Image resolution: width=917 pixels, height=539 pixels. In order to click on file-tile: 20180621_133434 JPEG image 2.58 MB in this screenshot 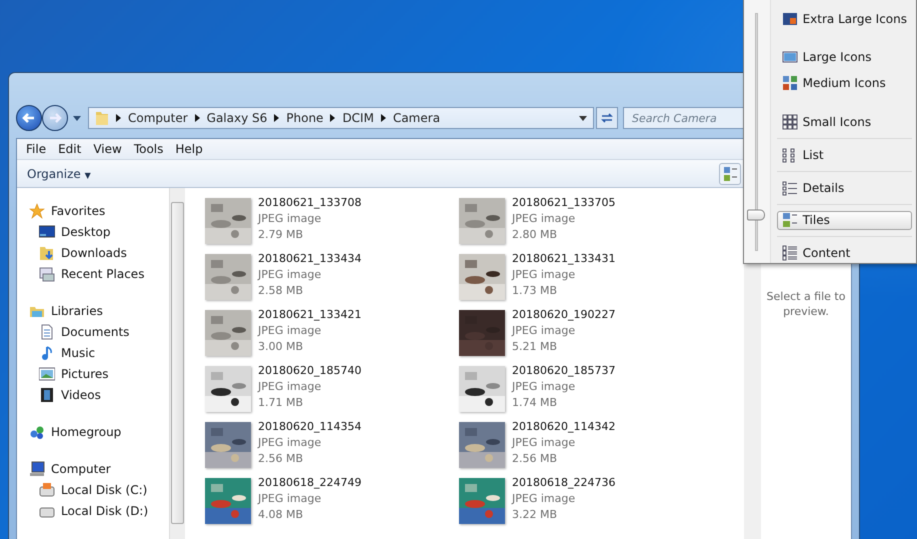, I will do `click(332, 277)`.